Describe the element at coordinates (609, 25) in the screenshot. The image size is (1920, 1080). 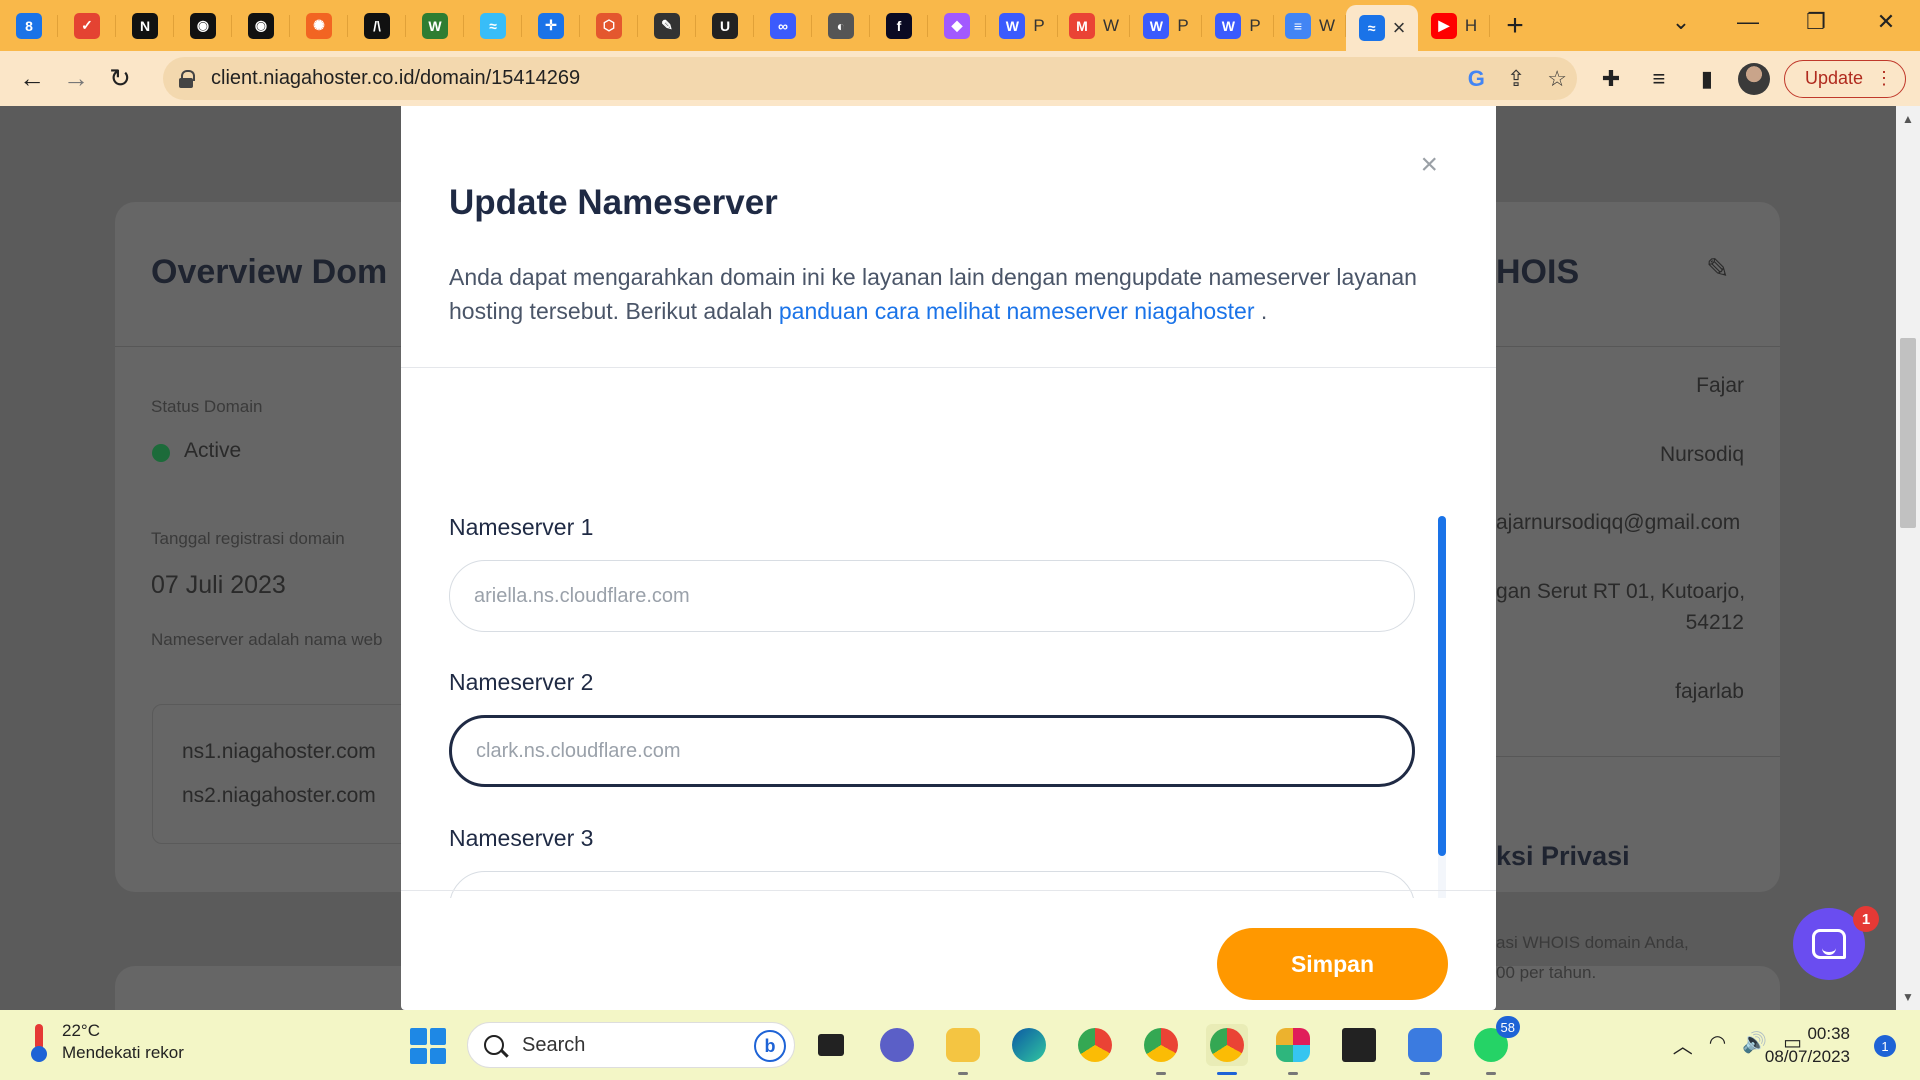
I see `browser-tab: ⬡` at that location.